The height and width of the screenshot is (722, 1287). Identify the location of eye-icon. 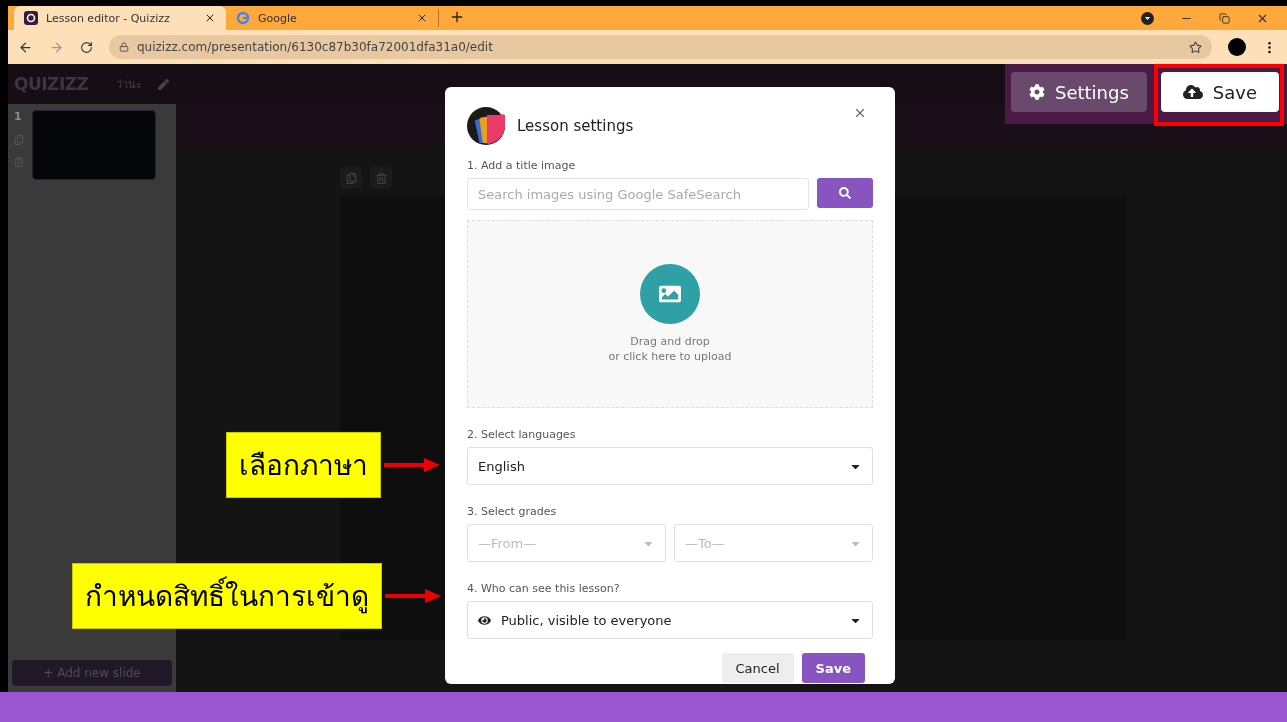
(484, 620).